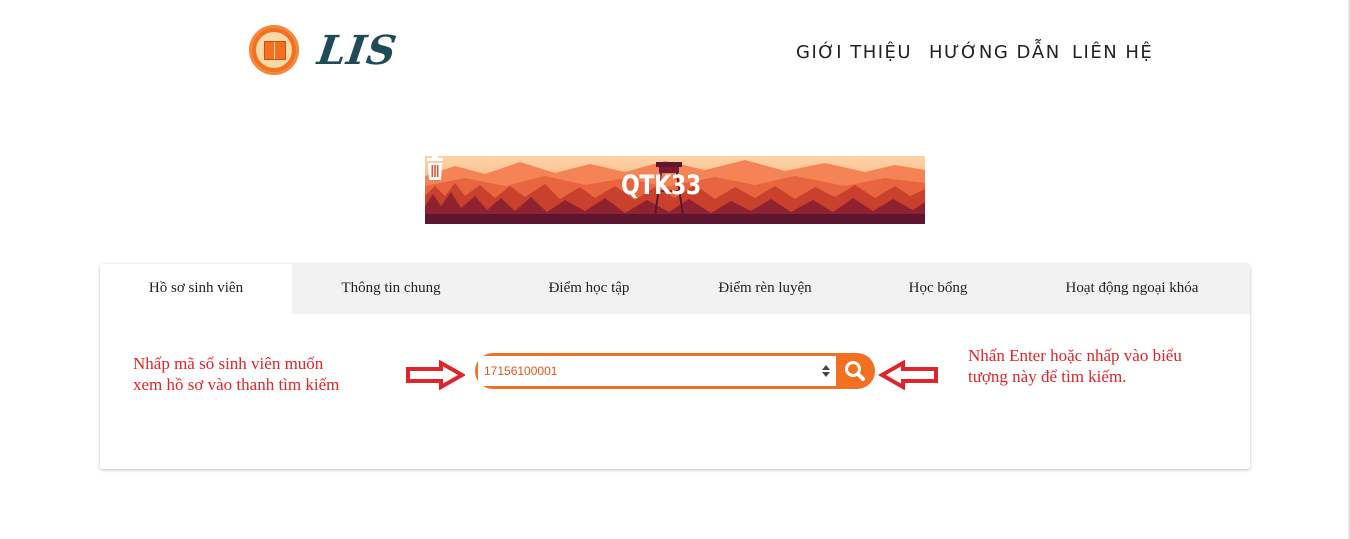 Image resolution: width=1350 pixels, height=539 pixels. I want to click on nav-gioi-thieu: GIỚI THIỆU, so click(854, 54).